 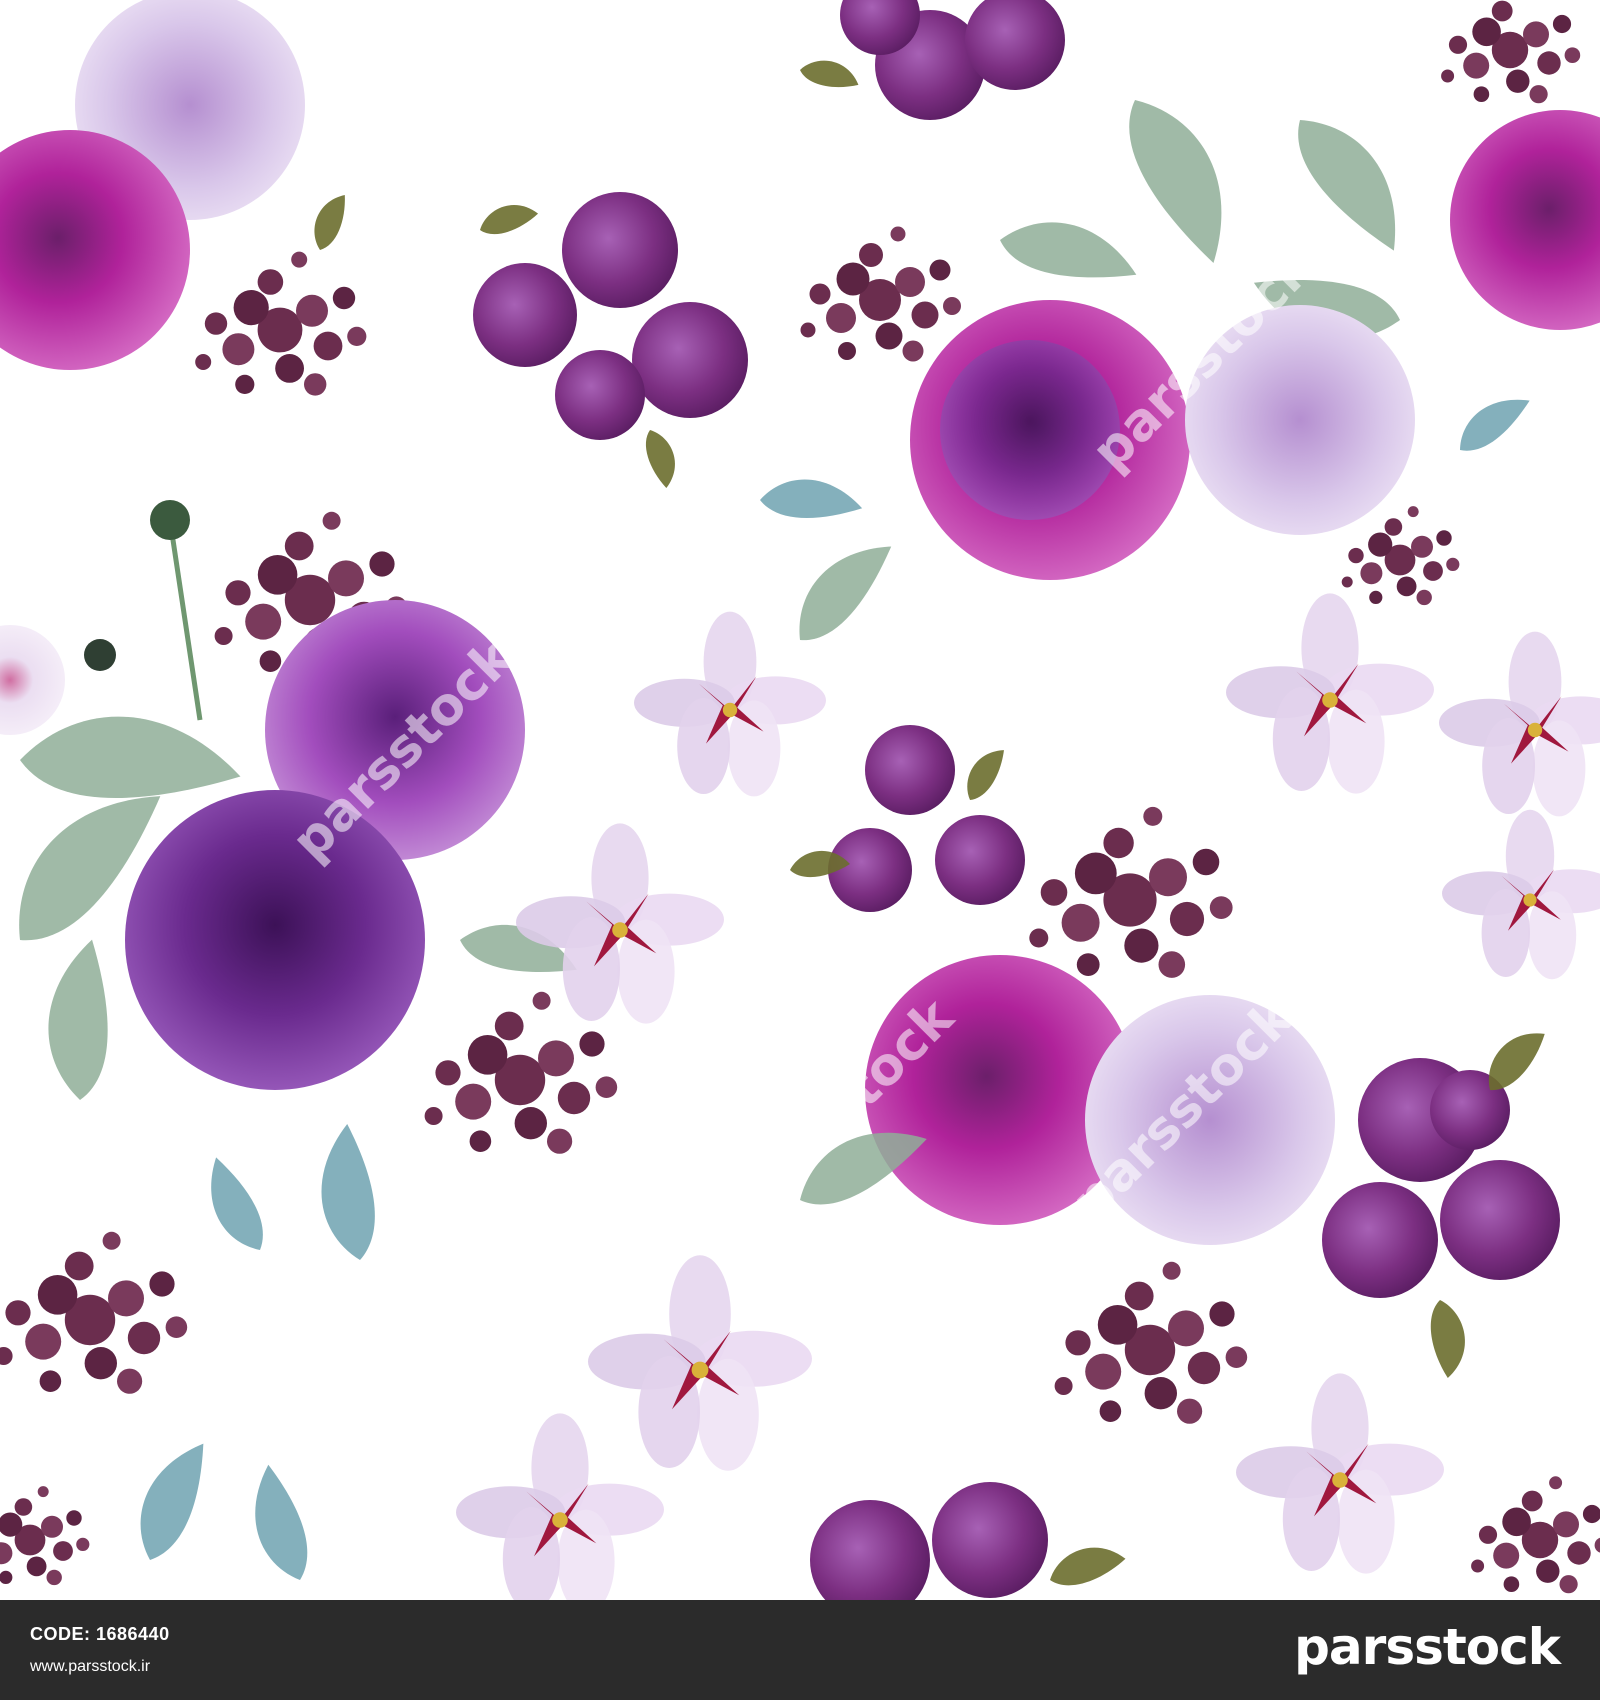 What do you see at coordinates (1427, 1647) in the screenshot?
I see `brand-logo: parsstock` at bounding box center [1427, 1647].